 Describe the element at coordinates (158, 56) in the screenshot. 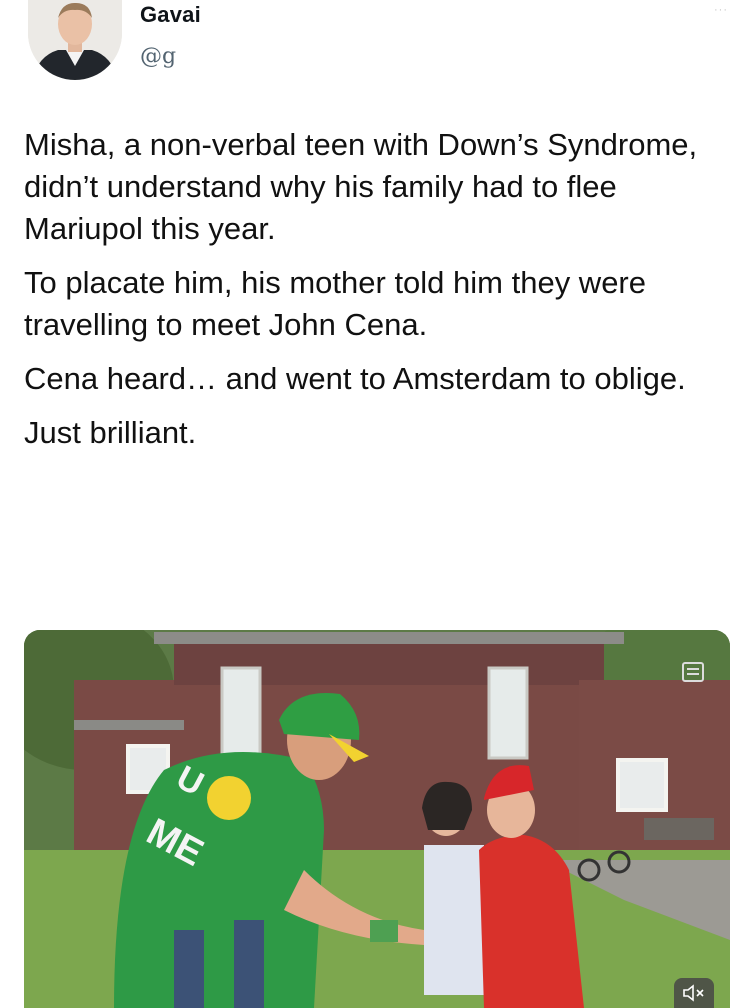

I see `author-handle: @g` at that location.